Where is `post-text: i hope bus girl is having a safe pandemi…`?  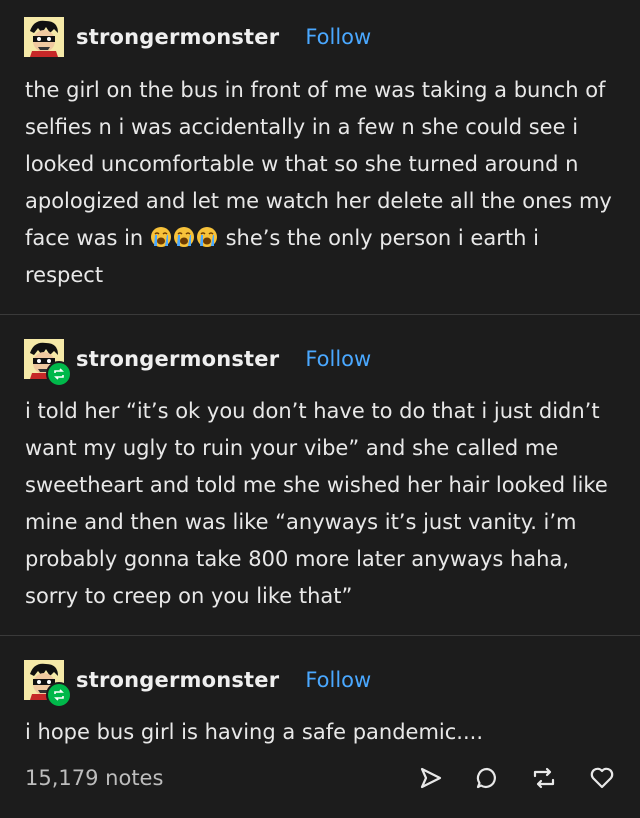 post-text: i hope bus girl is having a safe pandemi… is located at coordinates (254, 732).